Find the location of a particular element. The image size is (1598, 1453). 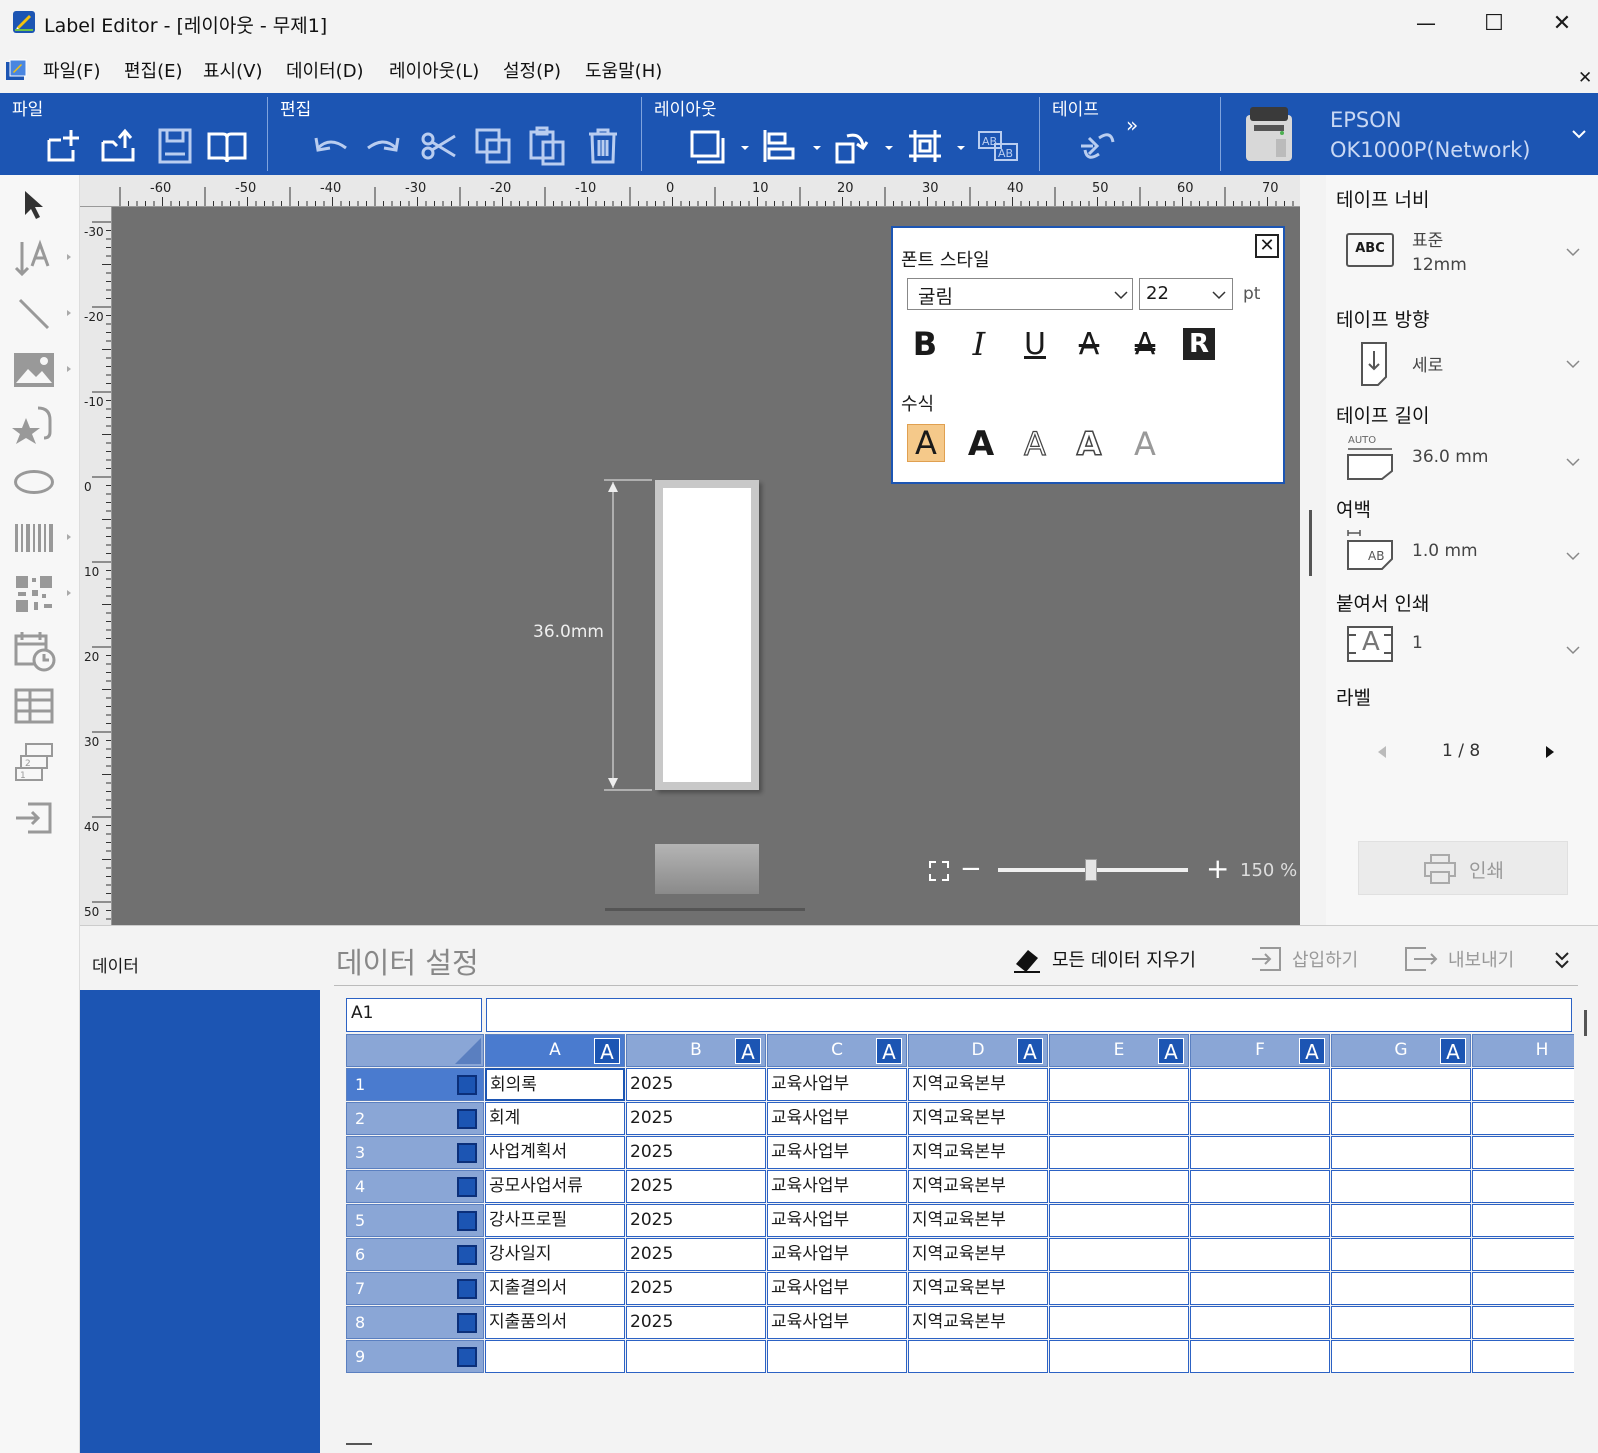

more-button: » is located at coordinates (1132, 125).